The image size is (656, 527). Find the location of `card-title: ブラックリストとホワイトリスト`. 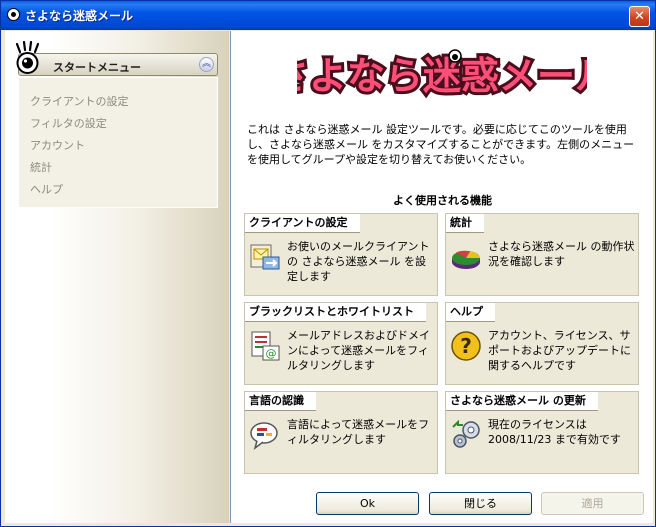

card-title: ブラックリストとホワイトリスト is located at coordinates (339, 312).